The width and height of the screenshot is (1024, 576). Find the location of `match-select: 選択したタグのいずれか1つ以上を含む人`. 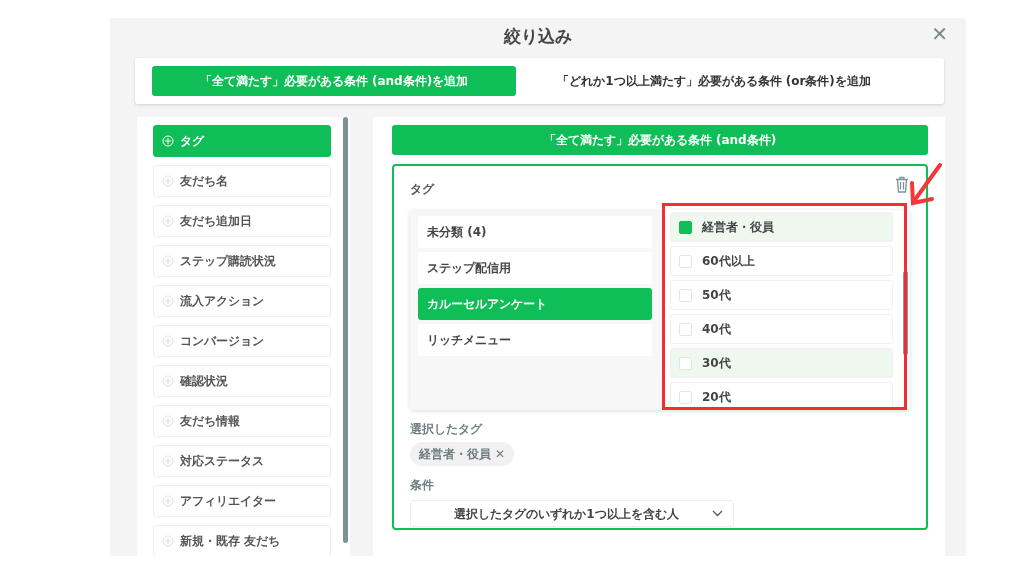

match-select: 選択したタグのいずれか1つ以上を含む人 is located at coordinates (572, 513).